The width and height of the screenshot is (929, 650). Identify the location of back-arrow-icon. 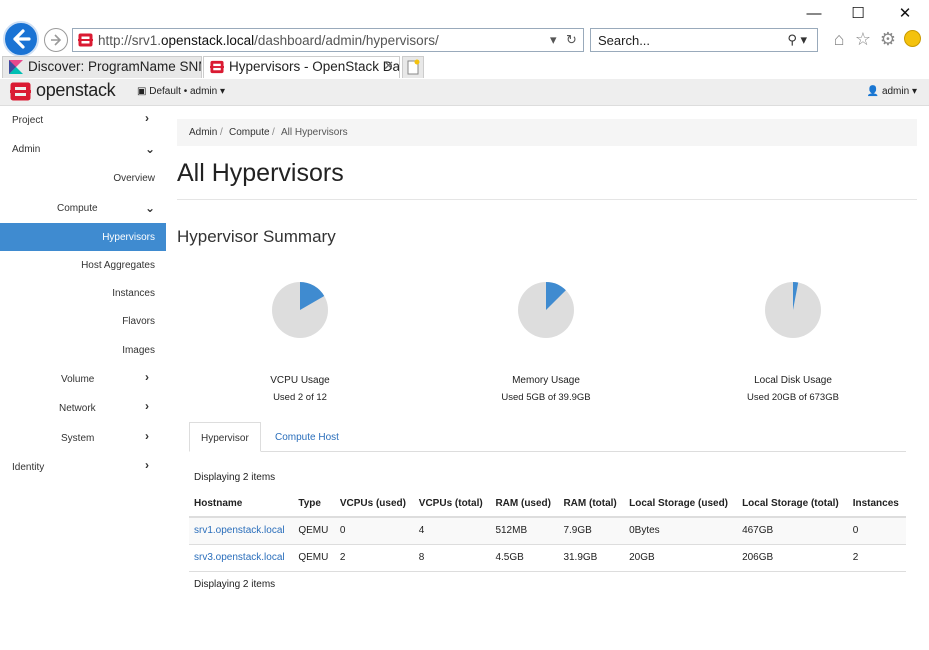
(22, 39).